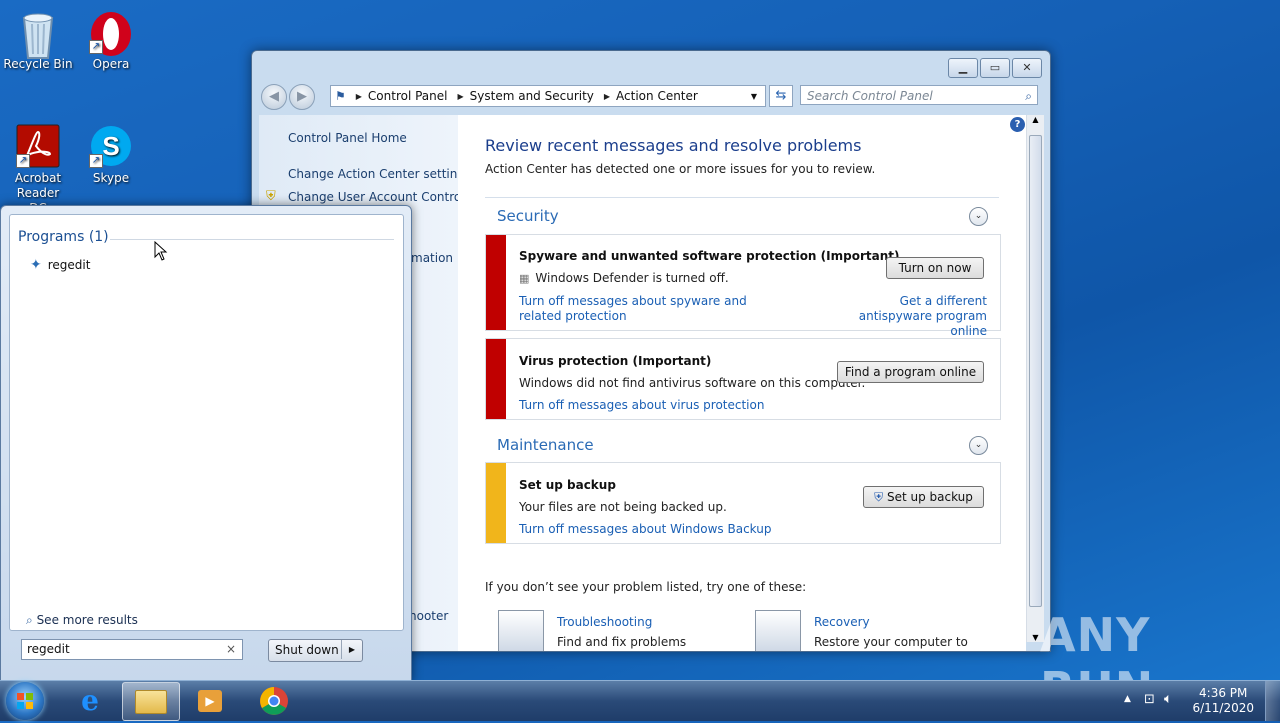 Image resolution: width=1280 pixels, height=723 pixels. I want to click on refresh-button: ⇆, so click(781, 96).